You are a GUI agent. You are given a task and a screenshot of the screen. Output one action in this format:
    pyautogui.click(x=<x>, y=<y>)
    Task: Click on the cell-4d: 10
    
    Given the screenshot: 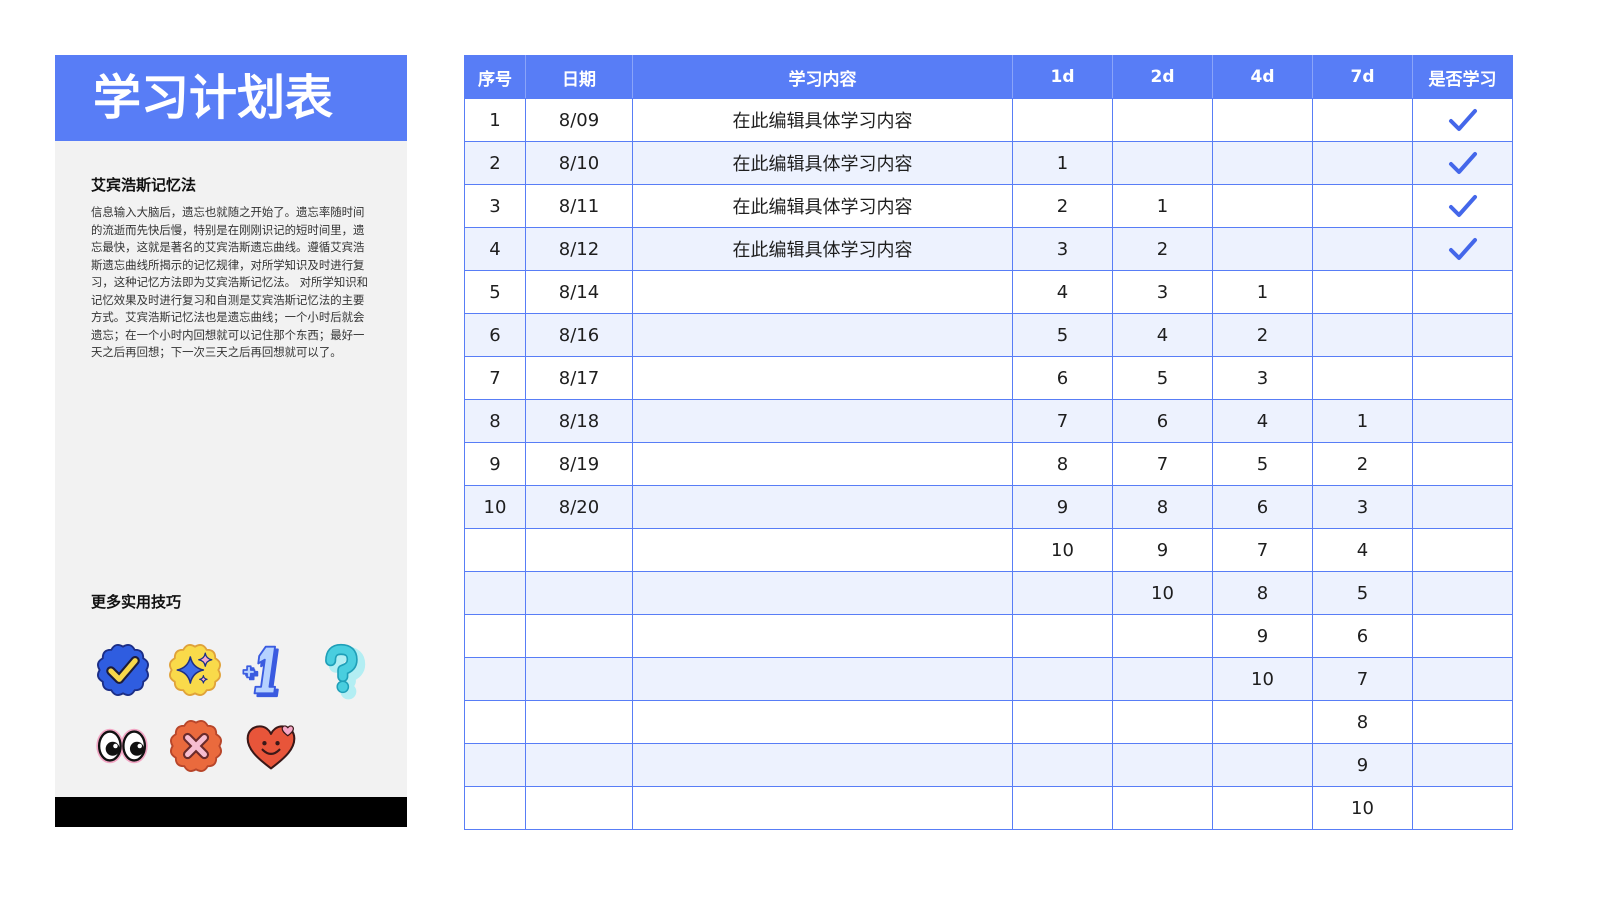 What is the action you would take?
    pyautogui.click(x=1262, y=679)
    